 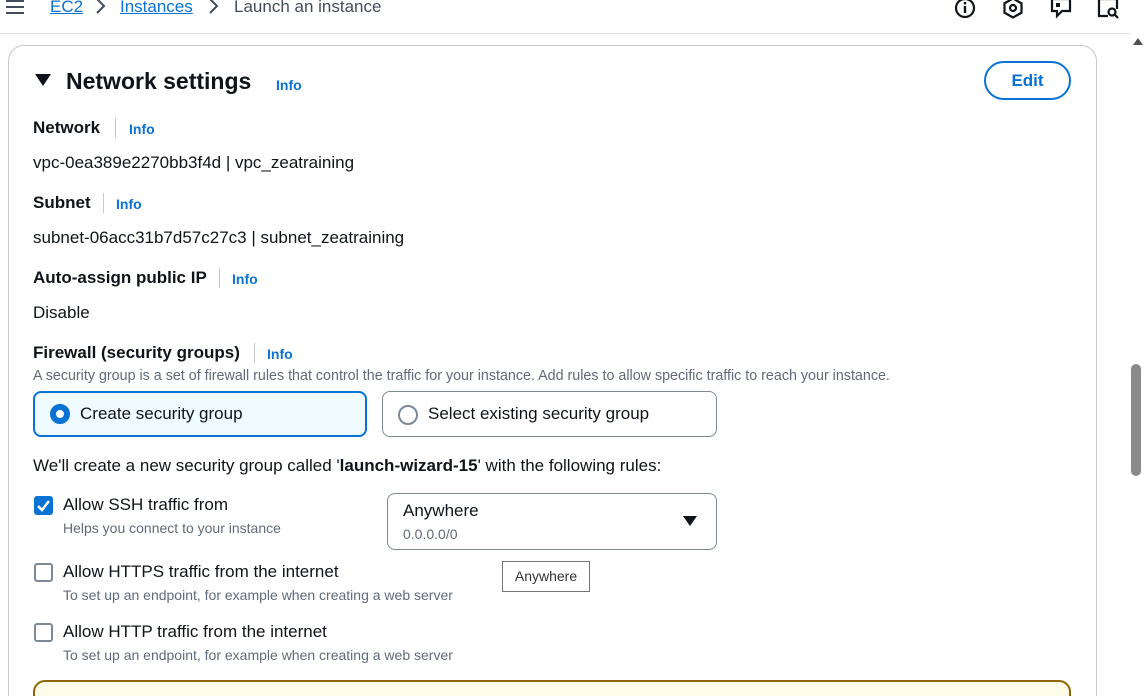 I want to click on scrollbar-thumb, so click(x=1136, y=420).